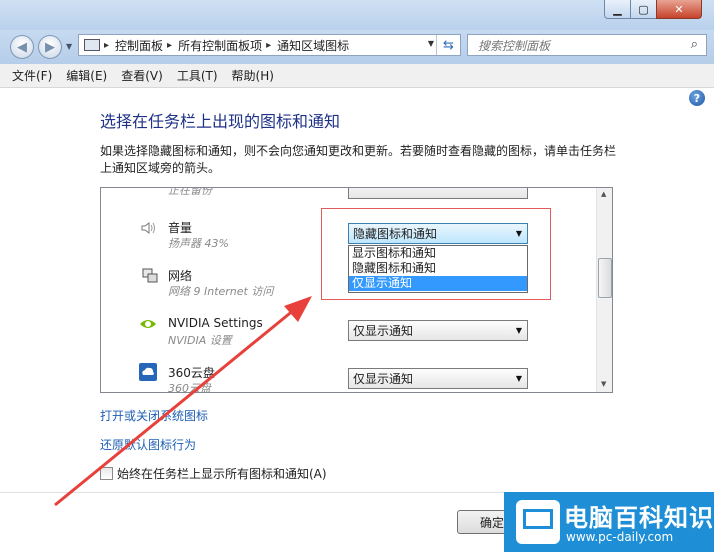  I want to click on site-watermark: 电脑百科知识 www.pc-daily.com, so click(609, 522).